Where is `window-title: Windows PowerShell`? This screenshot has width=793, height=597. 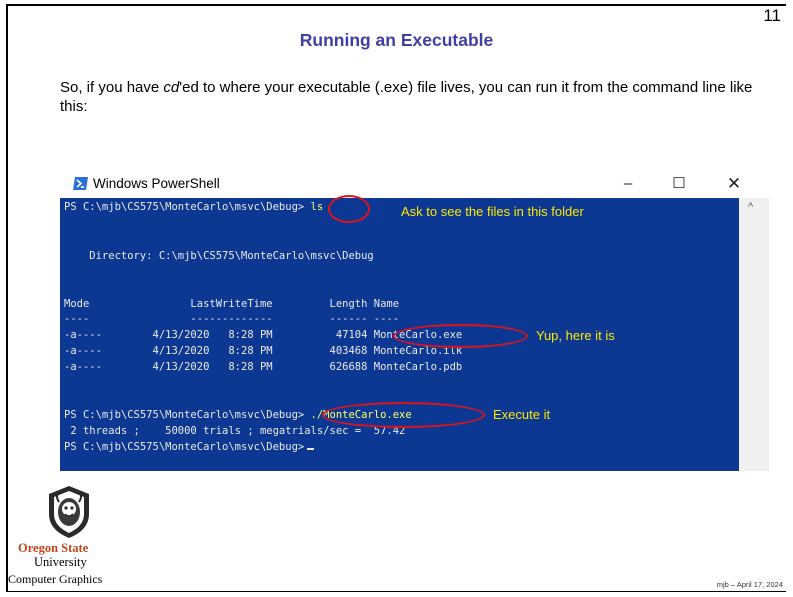 window-title: Windows PowerShell is located at coordinates (156, 183).